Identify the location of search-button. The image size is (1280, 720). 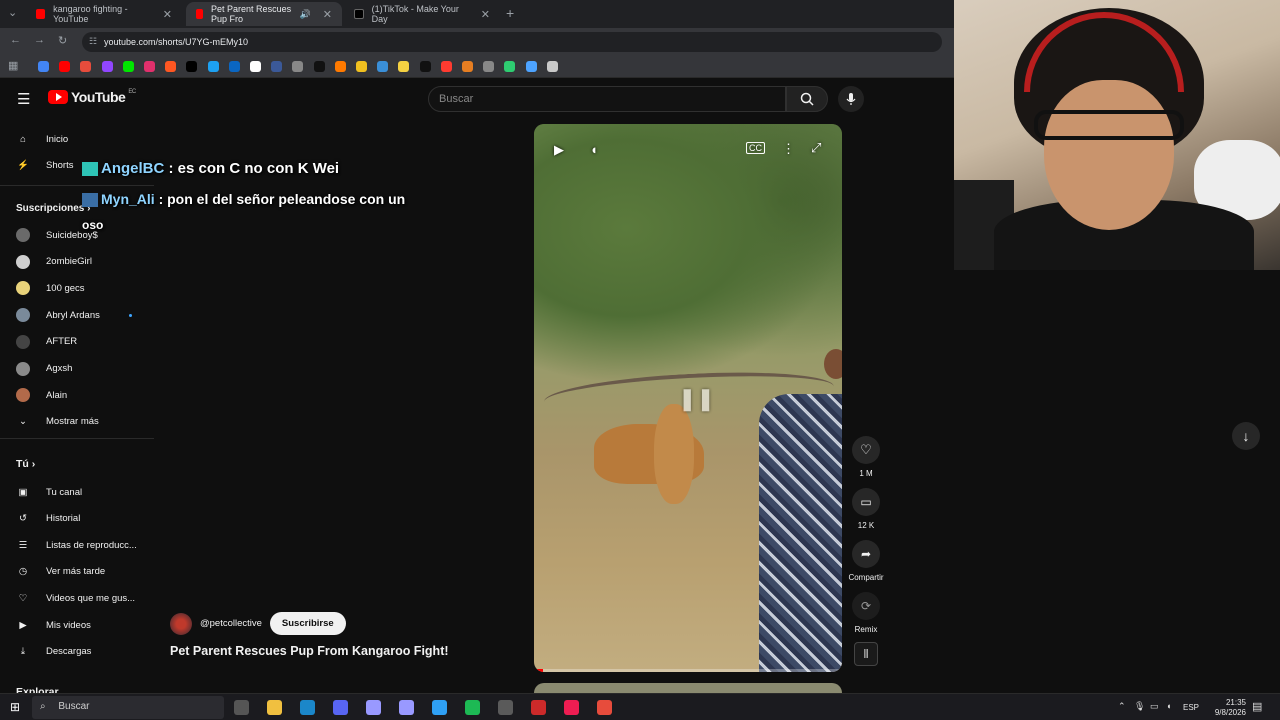
(807, 99).